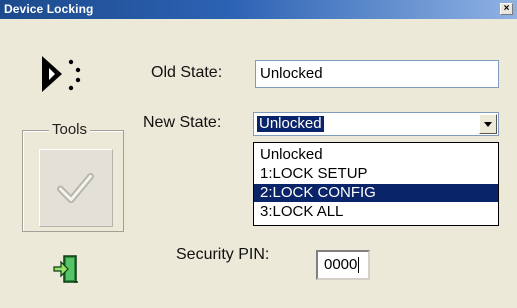 The width and height of the screenshot is (517, 308). I want to click on dropdown-arrow-button, so click(488, 124).